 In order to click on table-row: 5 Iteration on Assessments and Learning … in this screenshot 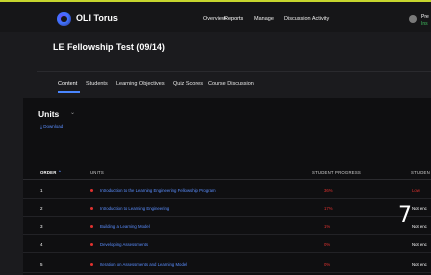, I will do `click(227, 264)`.